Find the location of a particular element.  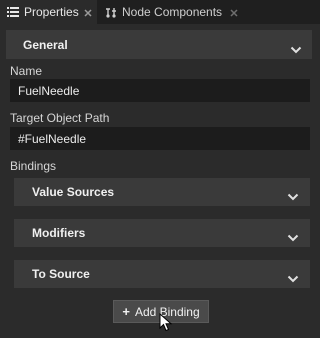

mouse-cursor-icon is located at coordinates (166, 322).